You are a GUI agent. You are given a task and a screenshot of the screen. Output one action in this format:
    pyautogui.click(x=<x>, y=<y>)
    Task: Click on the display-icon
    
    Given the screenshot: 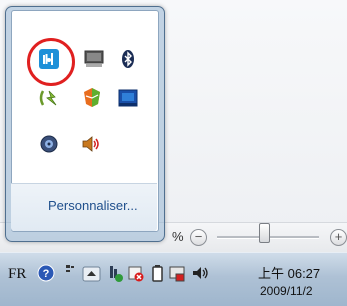 What is the action you would take?
    pyautogui.click(x=94, y=59)
    